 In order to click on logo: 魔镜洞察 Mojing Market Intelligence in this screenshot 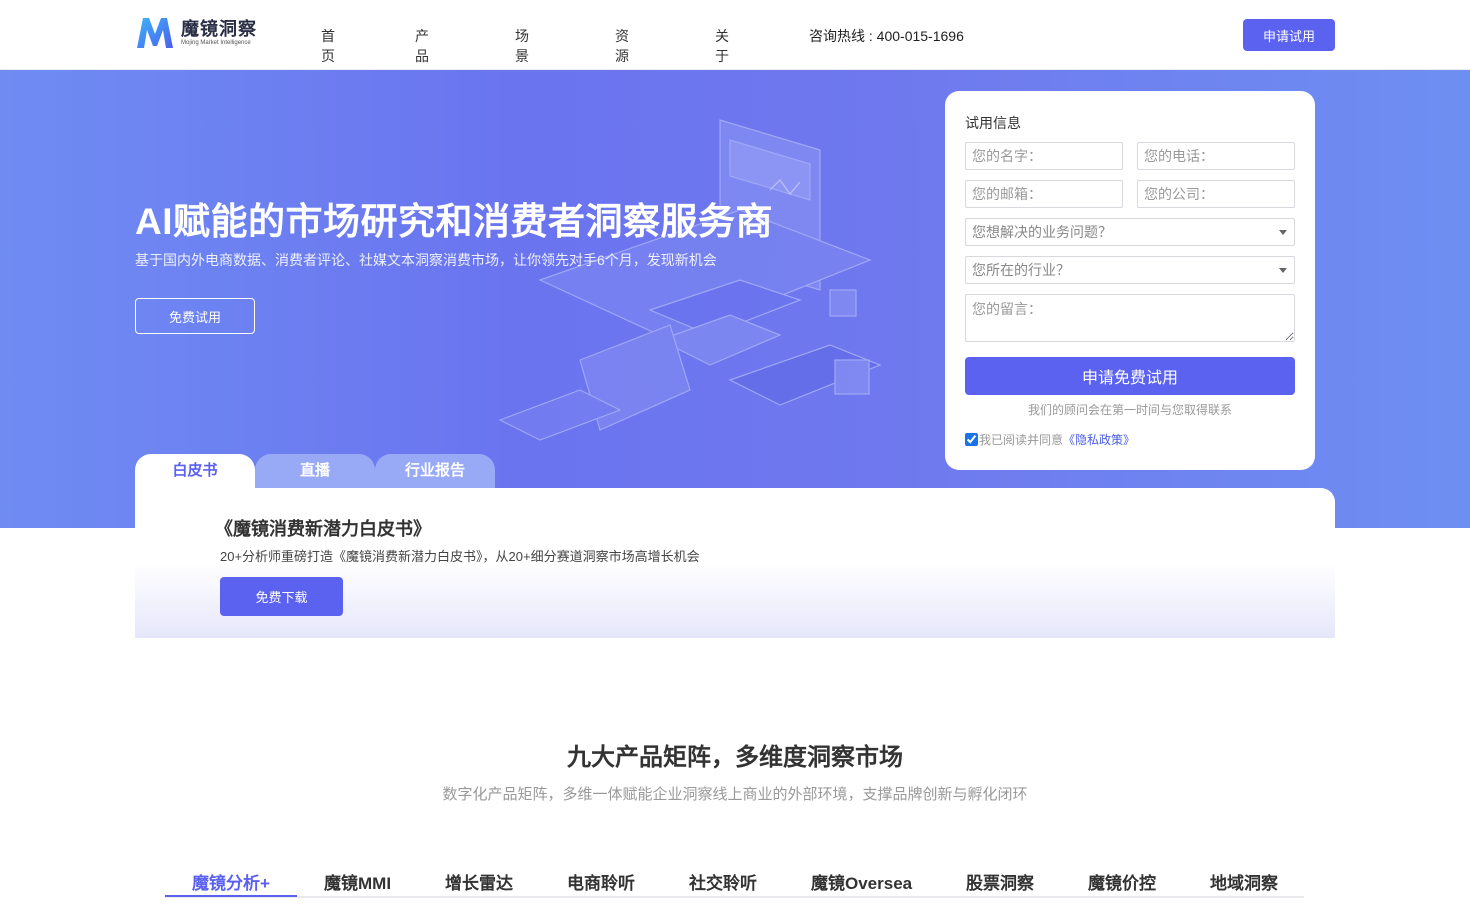, I will do `click(196, 33)`.